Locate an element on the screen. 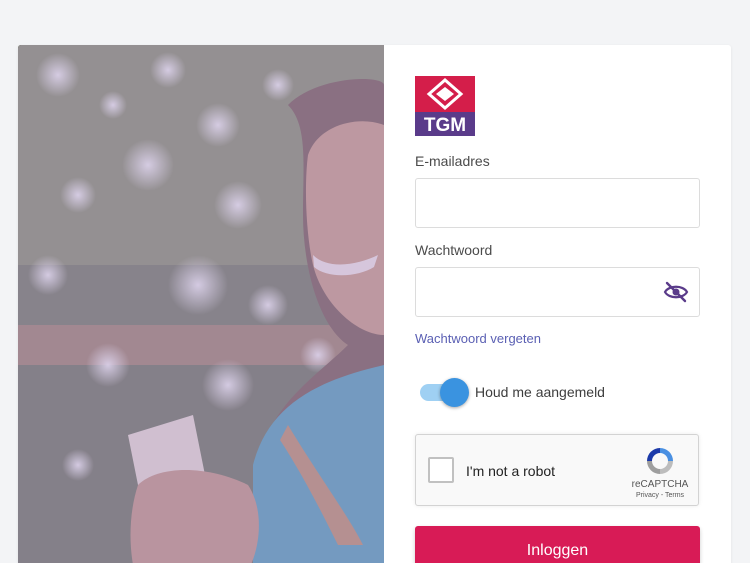 The image size is (750, 563). remember-me-toggle is located at coordinates (445, 392).